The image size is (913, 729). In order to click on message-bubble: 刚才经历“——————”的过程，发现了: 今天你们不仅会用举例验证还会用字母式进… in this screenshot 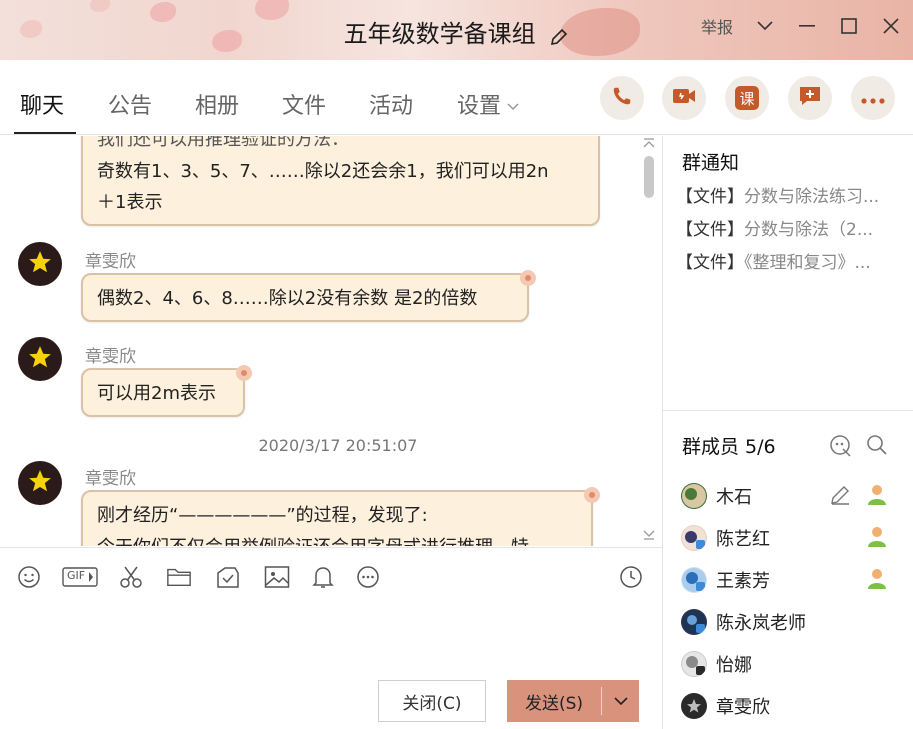, I will do `click(340, 517)`.